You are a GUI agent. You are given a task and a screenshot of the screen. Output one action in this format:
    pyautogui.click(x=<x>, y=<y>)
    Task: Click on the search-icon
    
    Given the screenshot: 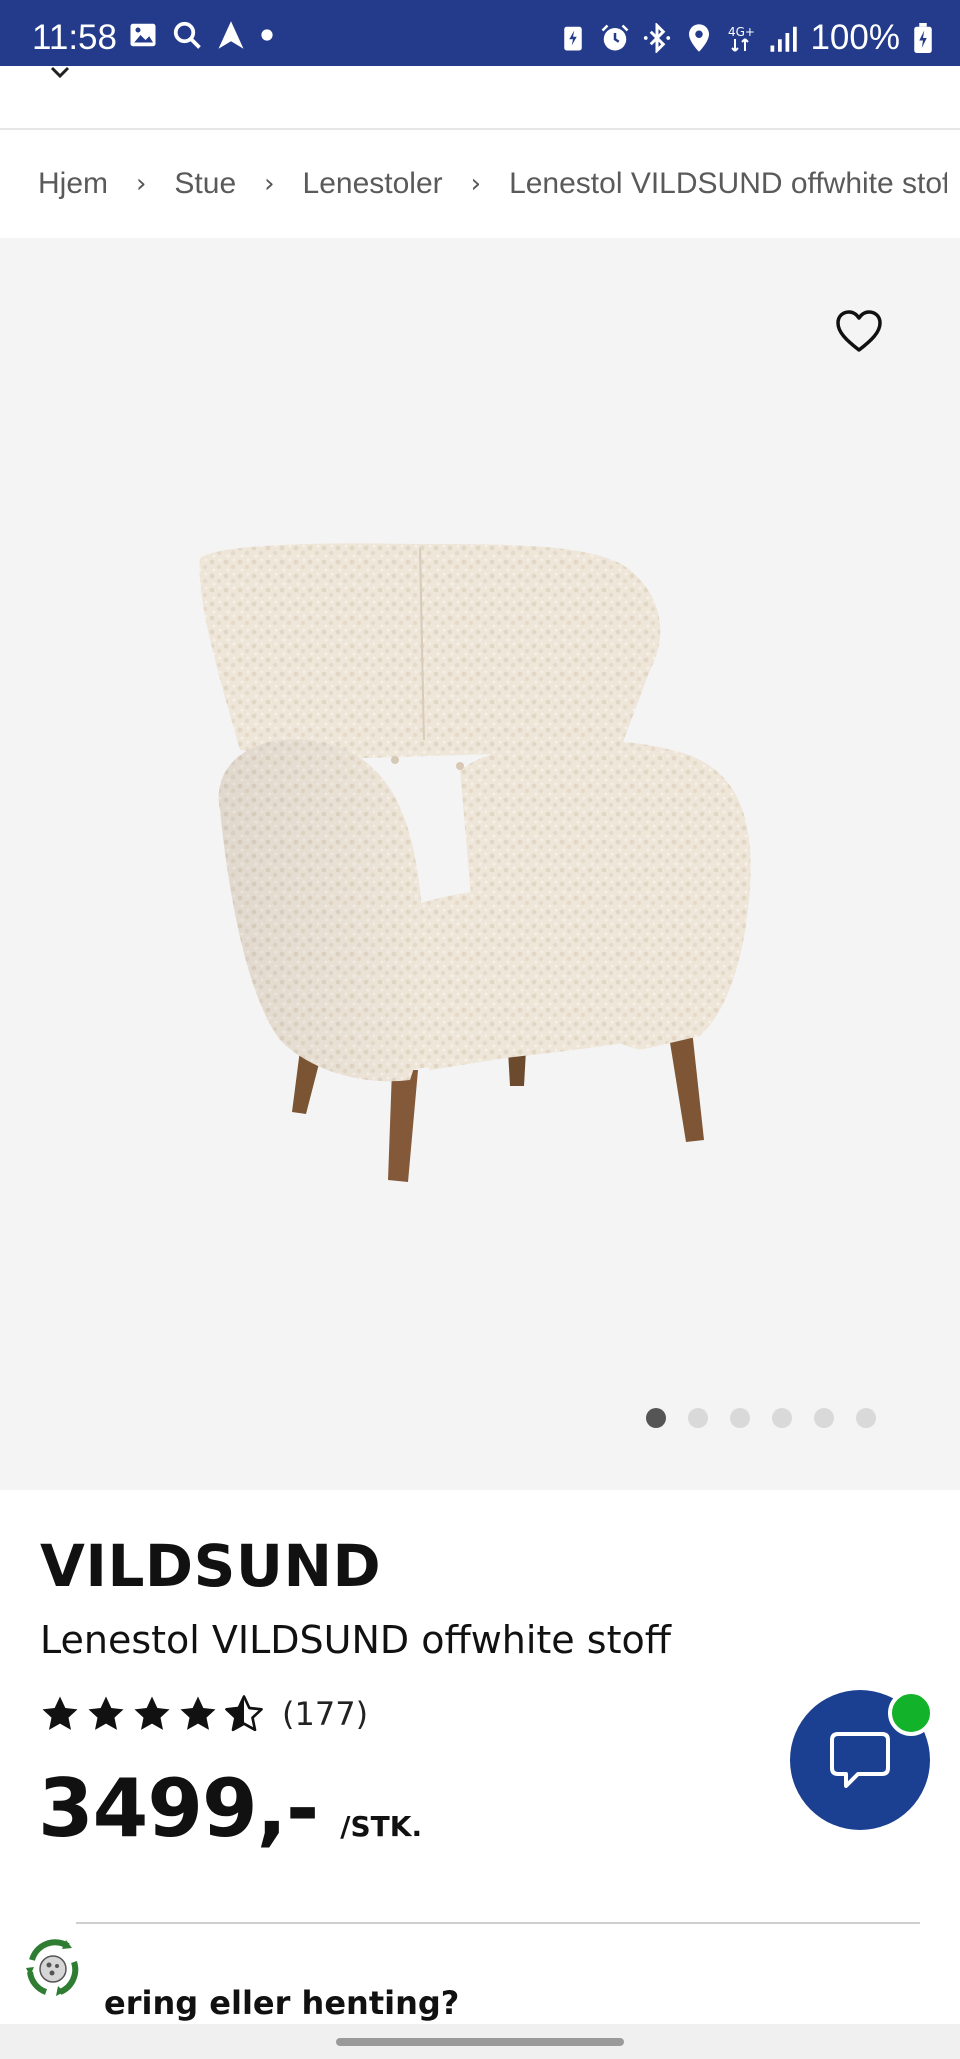 What is the action you would take?
    pyautogui.click(x=187, y=35)
    